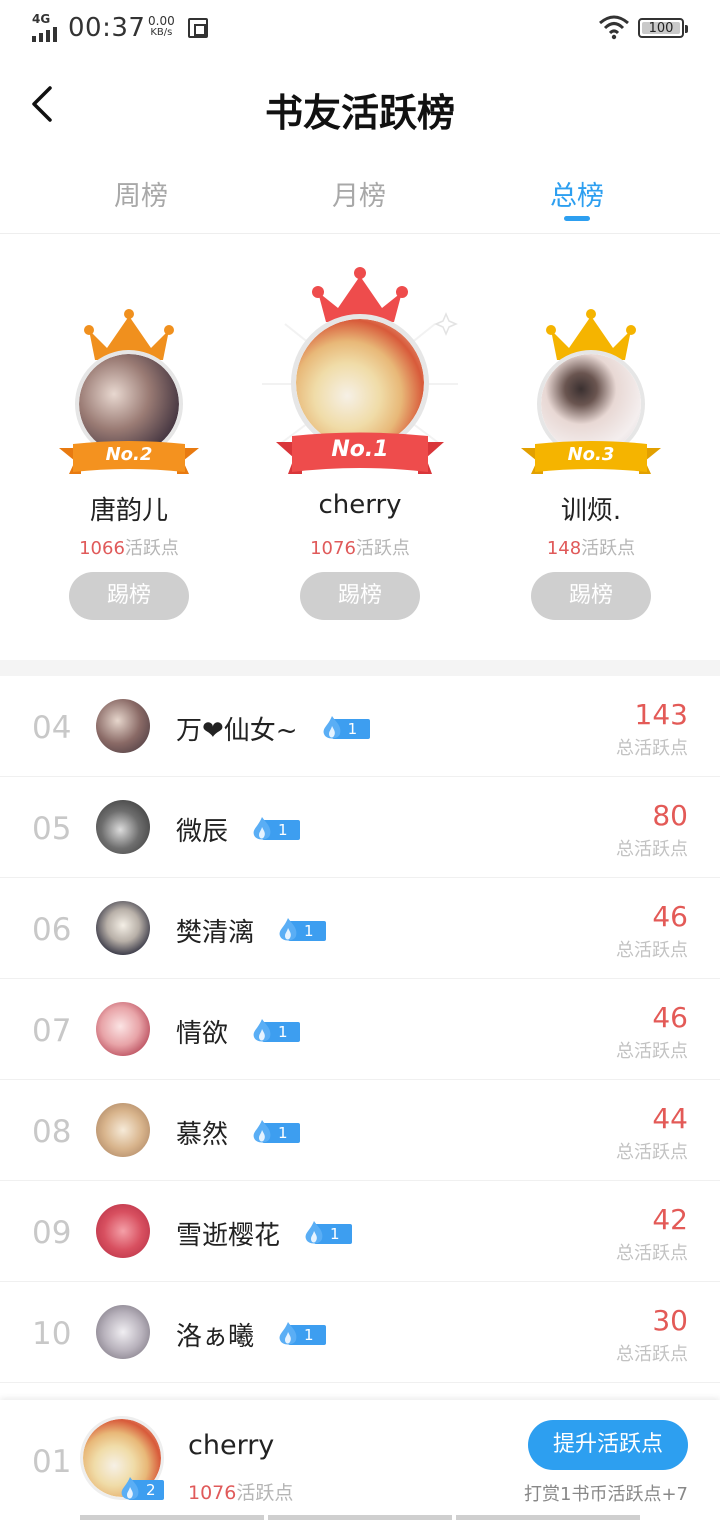 The width and height of the screenshot is (720, 1520). What do you see at coordinates (360, 449) in the screenshot?
I see `rank-badge: No.1` at bounding box center [360, 449].